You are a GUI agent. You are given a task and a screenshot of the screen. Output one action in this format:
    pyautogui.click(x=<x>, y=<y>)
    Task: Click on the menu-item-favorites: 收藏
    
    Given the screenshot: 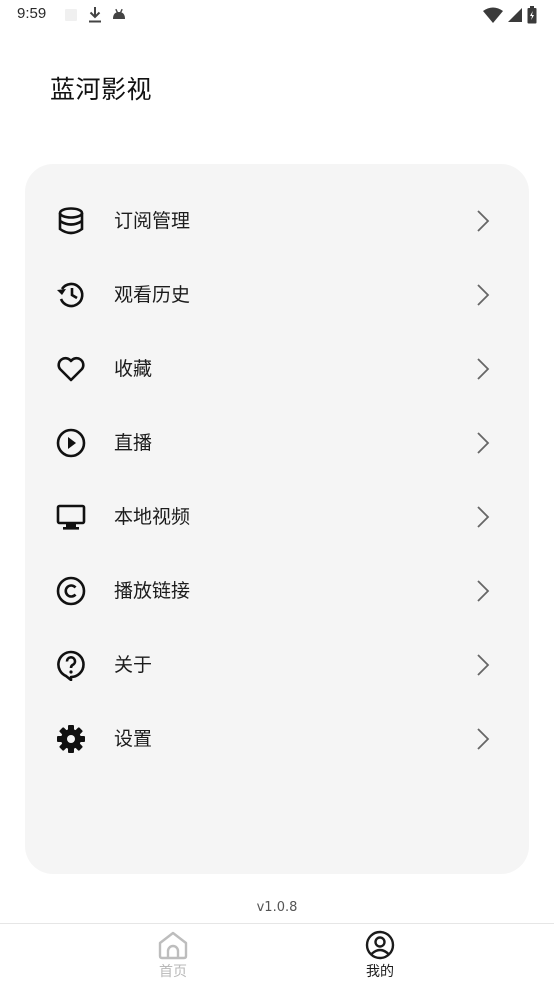 What is the action you would take?
    pyautogui.click(x=277, y=369)
    